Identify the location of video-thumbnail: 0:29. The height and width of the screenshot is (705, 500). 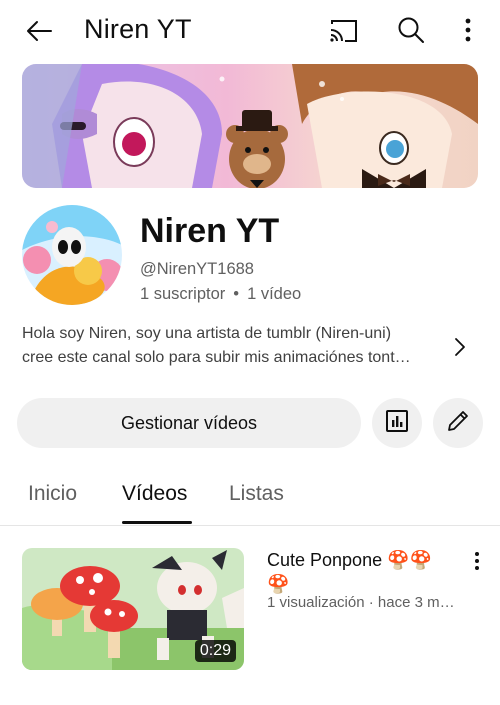
(133, 609).